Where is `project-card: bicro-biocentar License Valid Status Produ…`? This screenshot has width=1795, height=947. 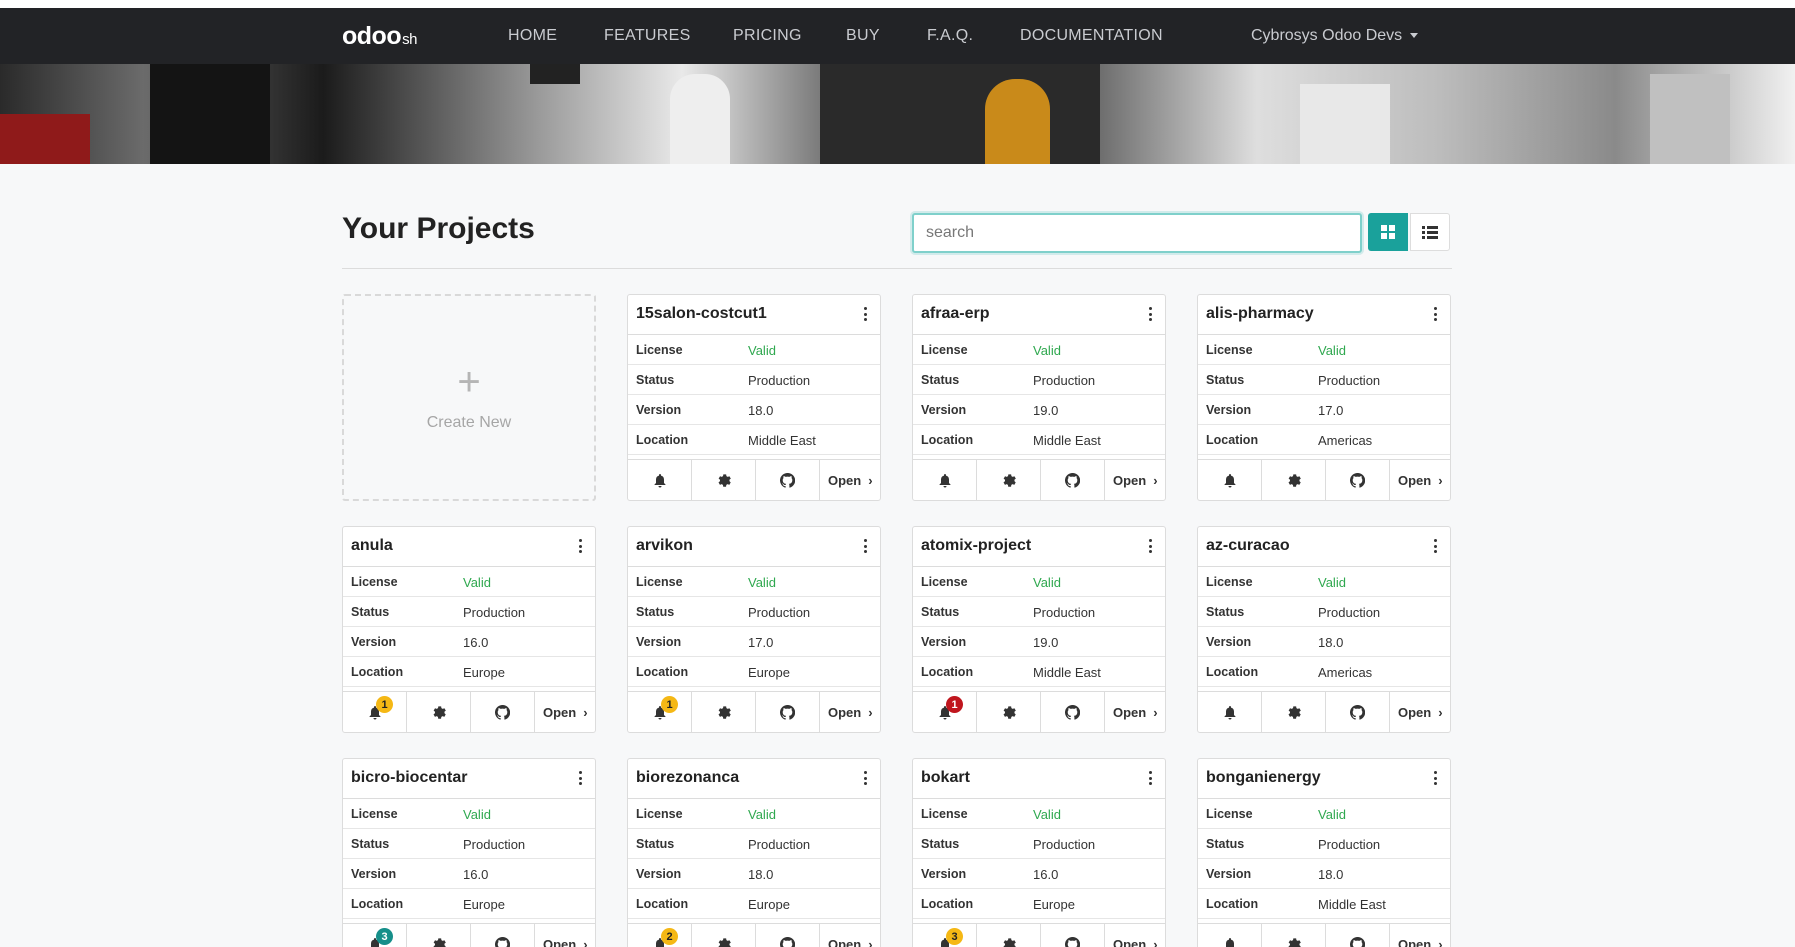
project-card: bicro-biocentar License Valid Status Produ… is located at coordinates (469, 852).